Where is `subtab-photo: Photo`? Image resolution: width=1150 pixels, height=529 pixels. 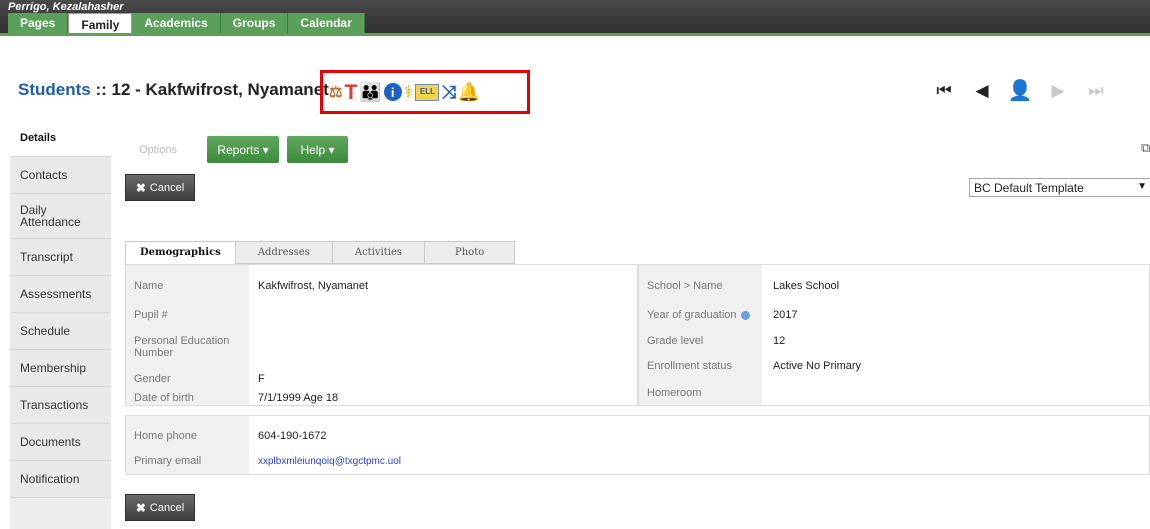 subtab-photo: Photo is located at coordinates (470, 252).